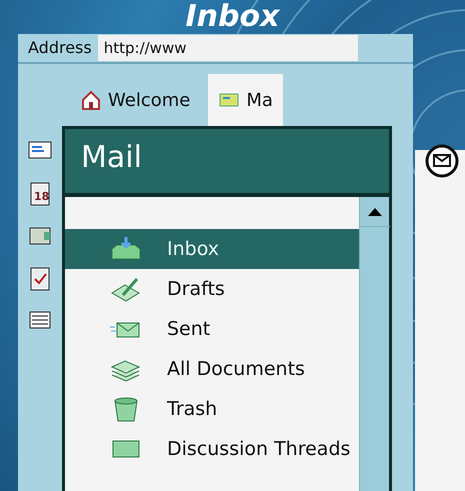 The image size is (465, 491). I want to click on folder-item: Trash, so click(212, 409).